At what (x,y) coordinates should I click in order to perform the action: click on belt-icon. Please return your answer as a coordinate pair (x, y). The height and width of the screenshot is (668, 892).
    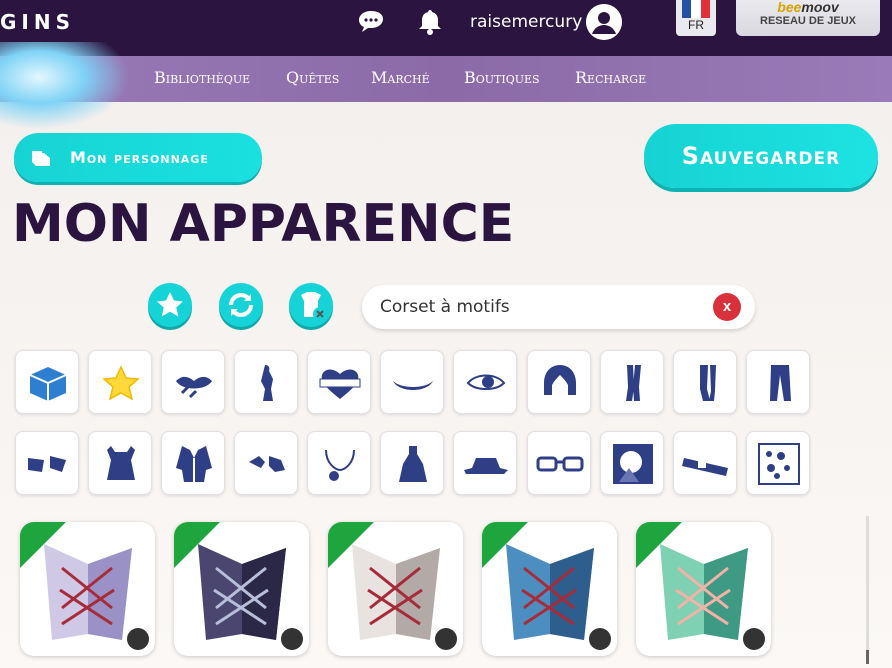
    Looking at the image, I should click on (705, 467).